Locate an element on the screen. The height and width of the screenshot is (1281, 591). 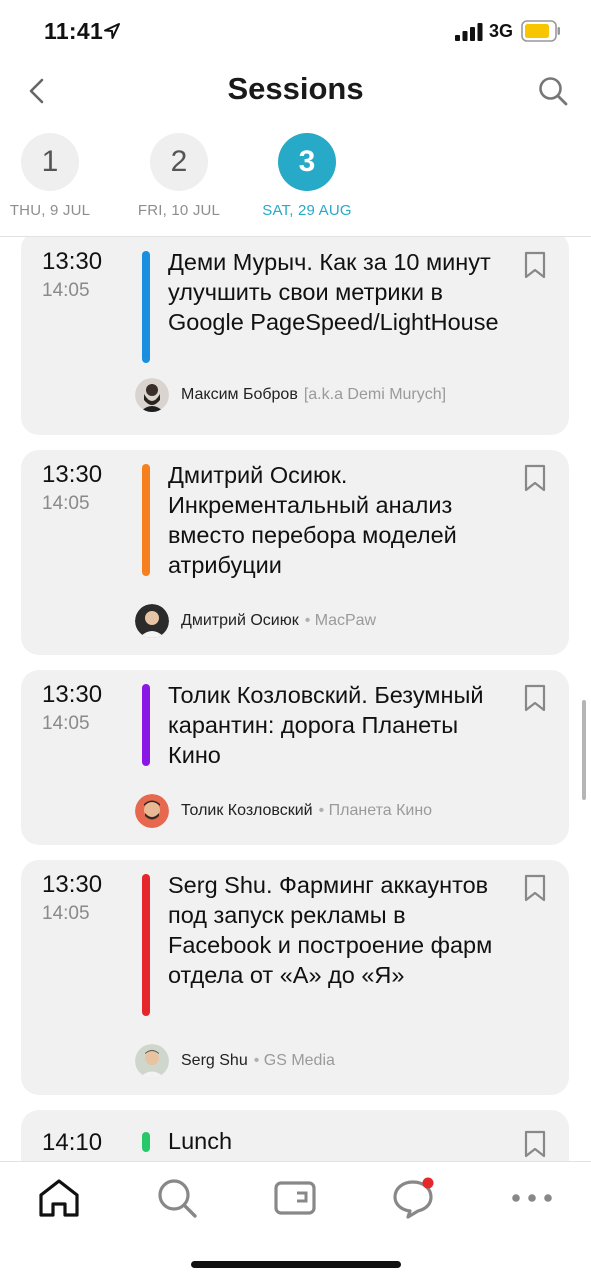
status-time: 11:41 is located at coordinates (74, 31).